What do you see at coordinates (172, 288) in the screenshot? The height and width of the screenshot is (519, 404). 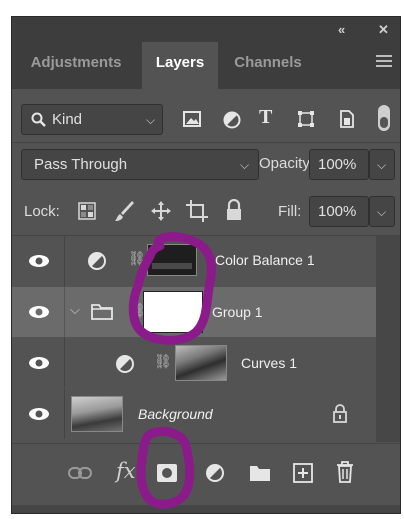 I see `annotation-circle-mask-thumbnail` at bounding box center [172, 288].